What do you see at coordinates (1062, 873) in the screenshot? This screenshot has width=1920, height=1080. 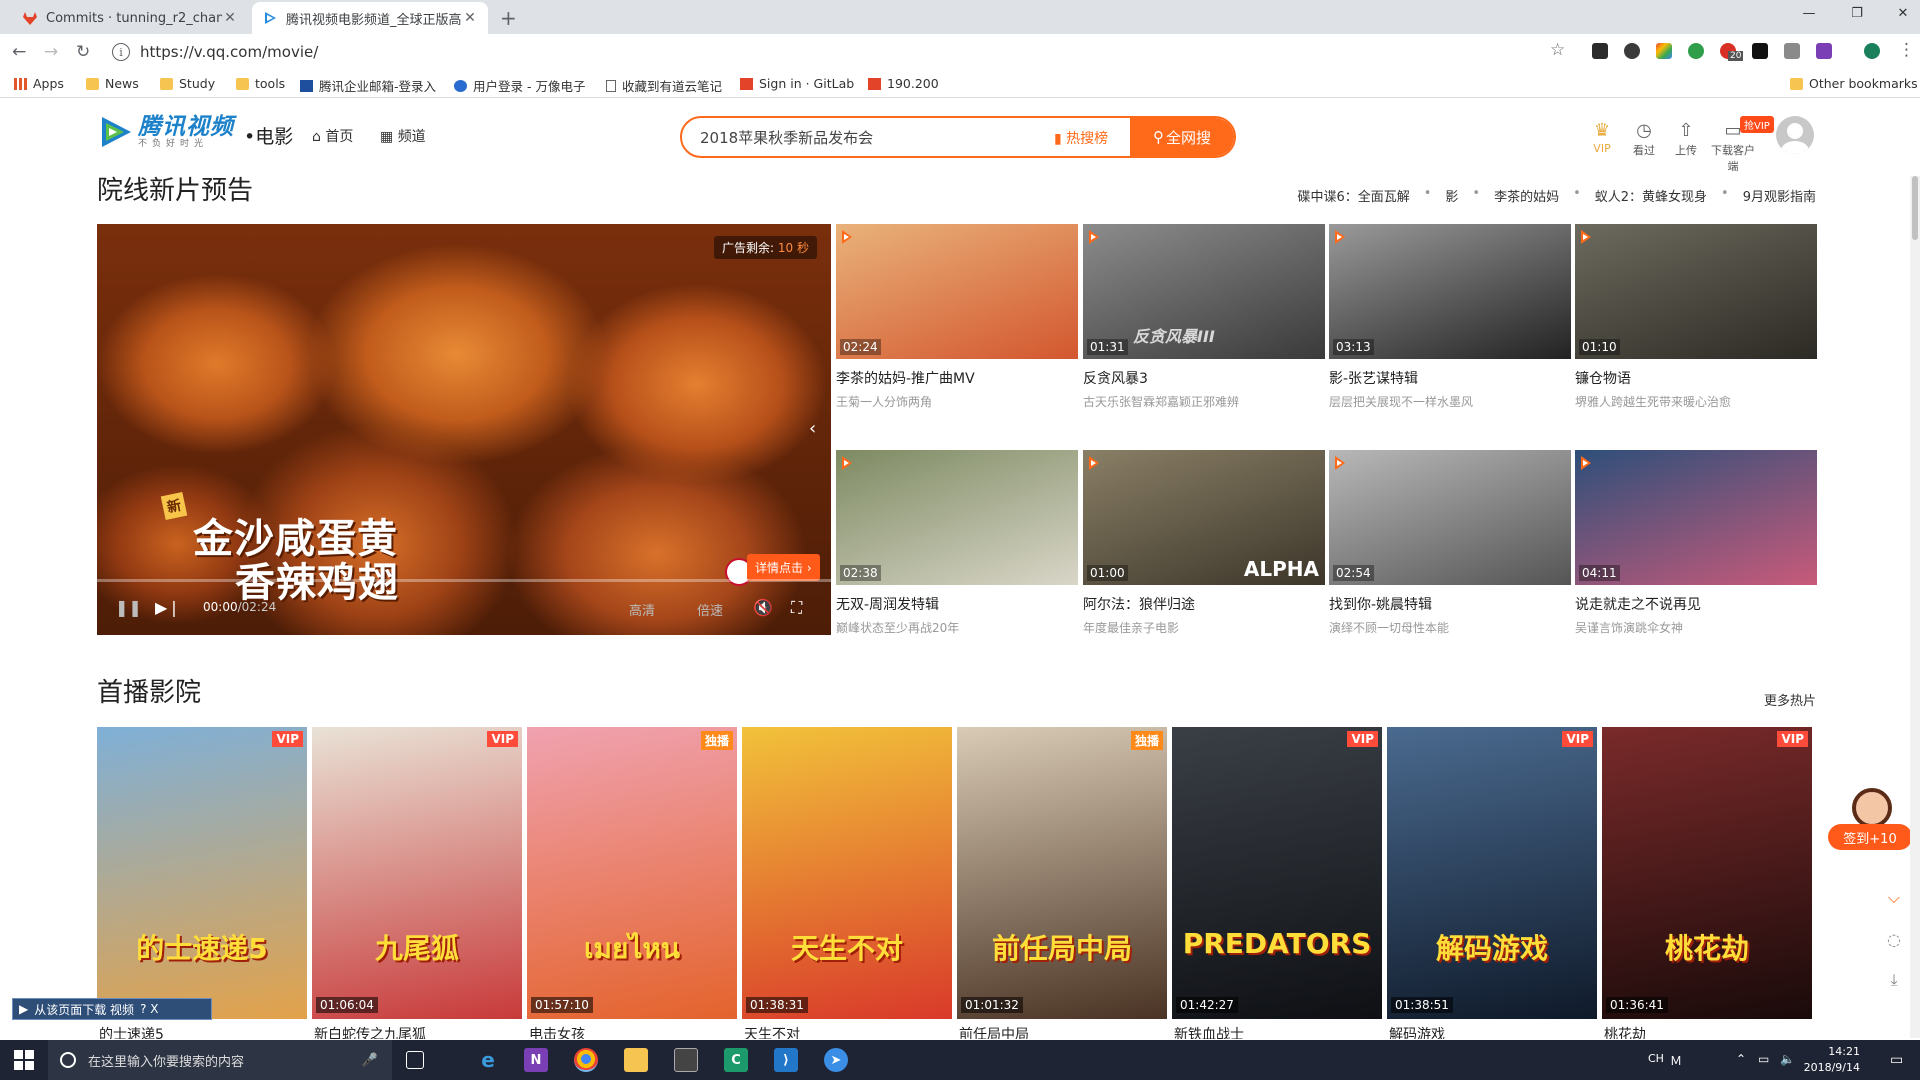 I see `movie-poster: 前任局中局 独播 01:01:32` at bounding box center [1062, 873].